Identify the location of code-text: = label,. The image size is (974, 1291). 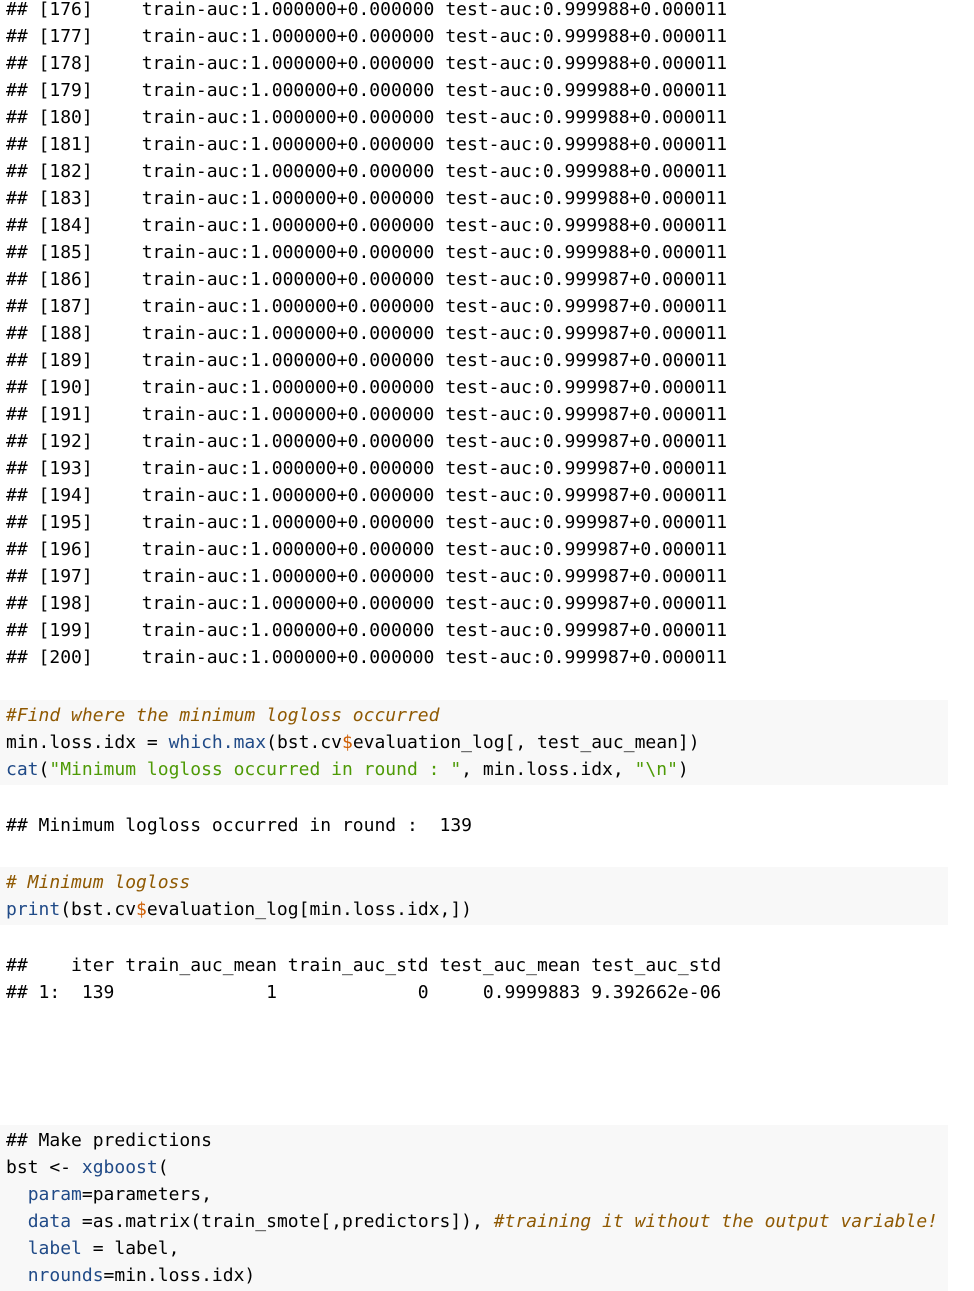
(130, 1248).